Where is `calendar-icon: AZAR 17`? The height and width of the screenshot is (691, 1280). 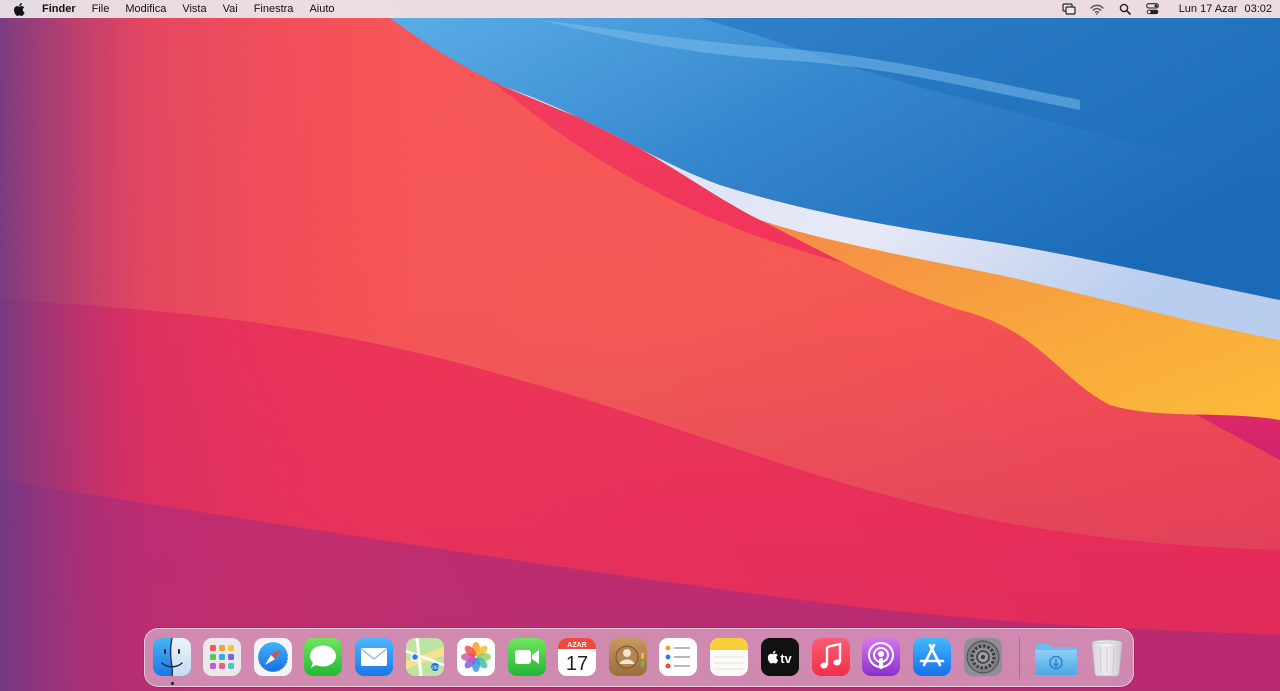
calendar-icon: AZAR 17 is located at coordinates (577, 657).